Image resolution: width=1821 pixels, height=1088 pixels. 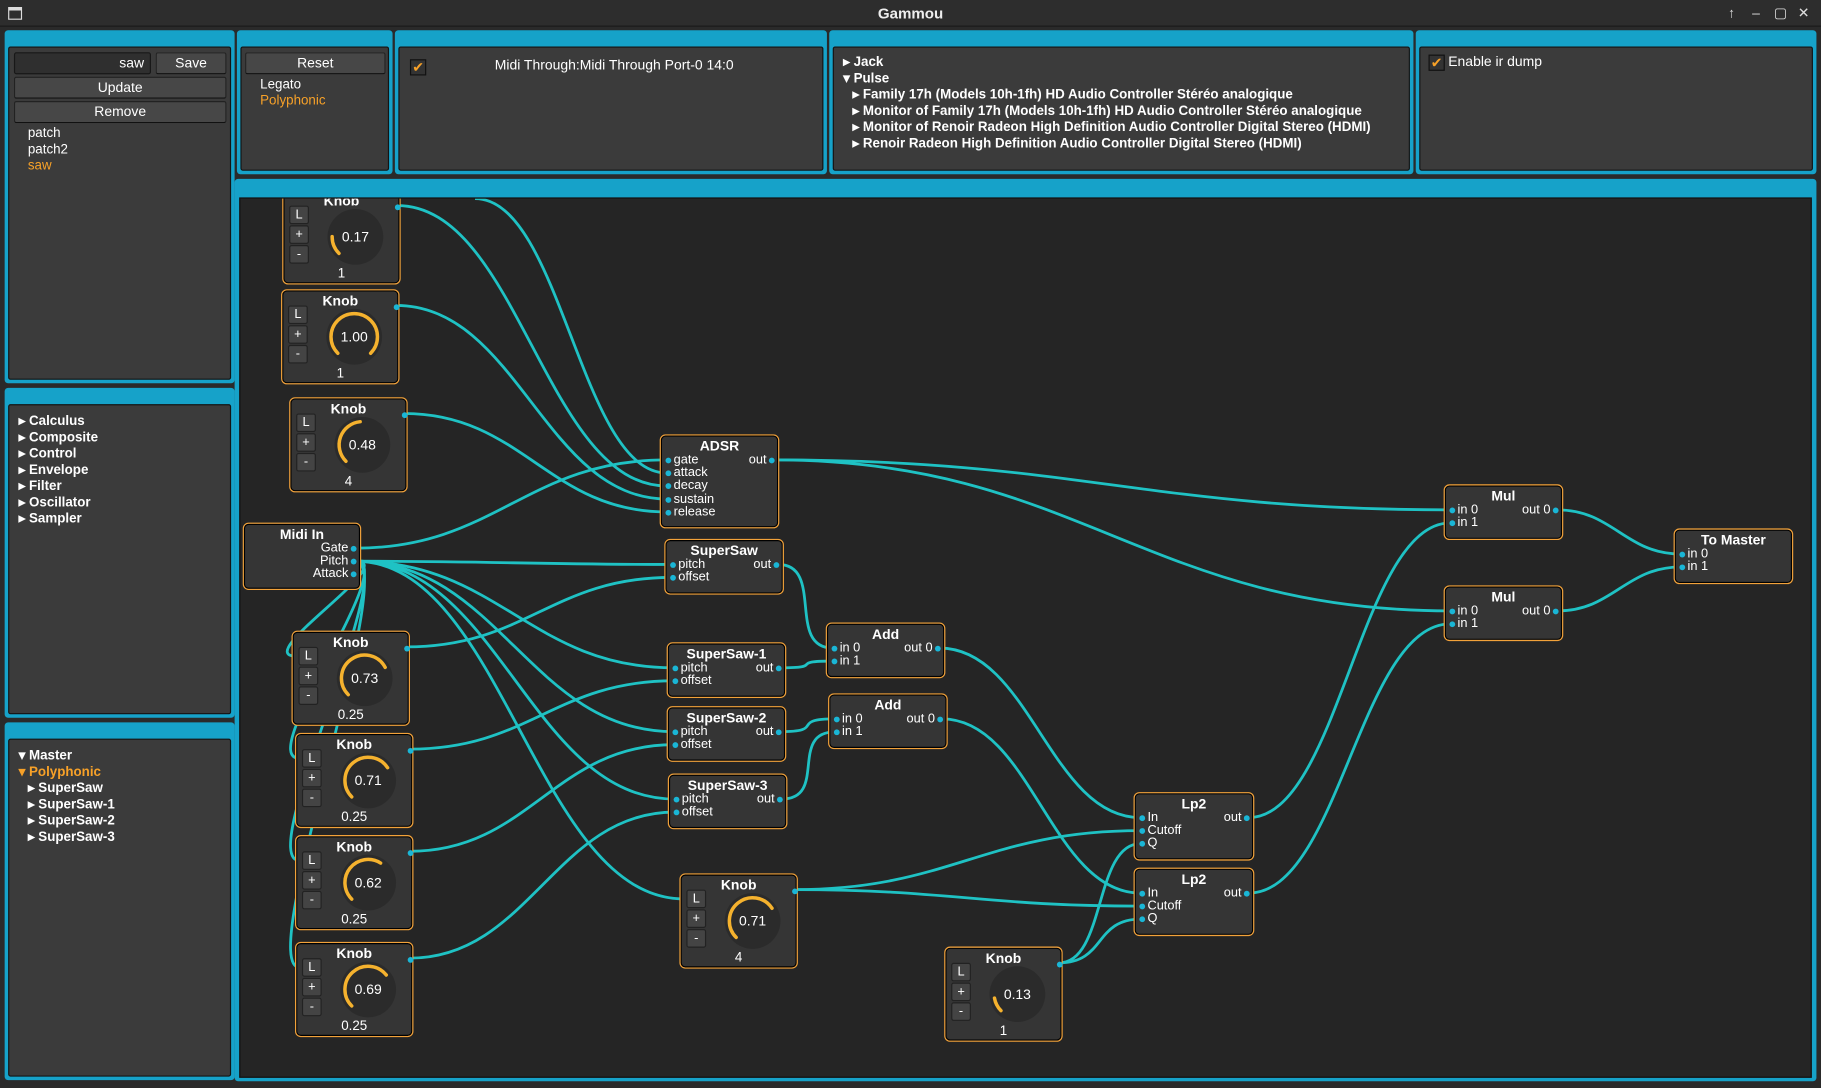 What do you see at coordinates (738, 921) in the screenshot?
I see `knob-node: Knob L + -0.71 4` at bounding box center [738, 921].